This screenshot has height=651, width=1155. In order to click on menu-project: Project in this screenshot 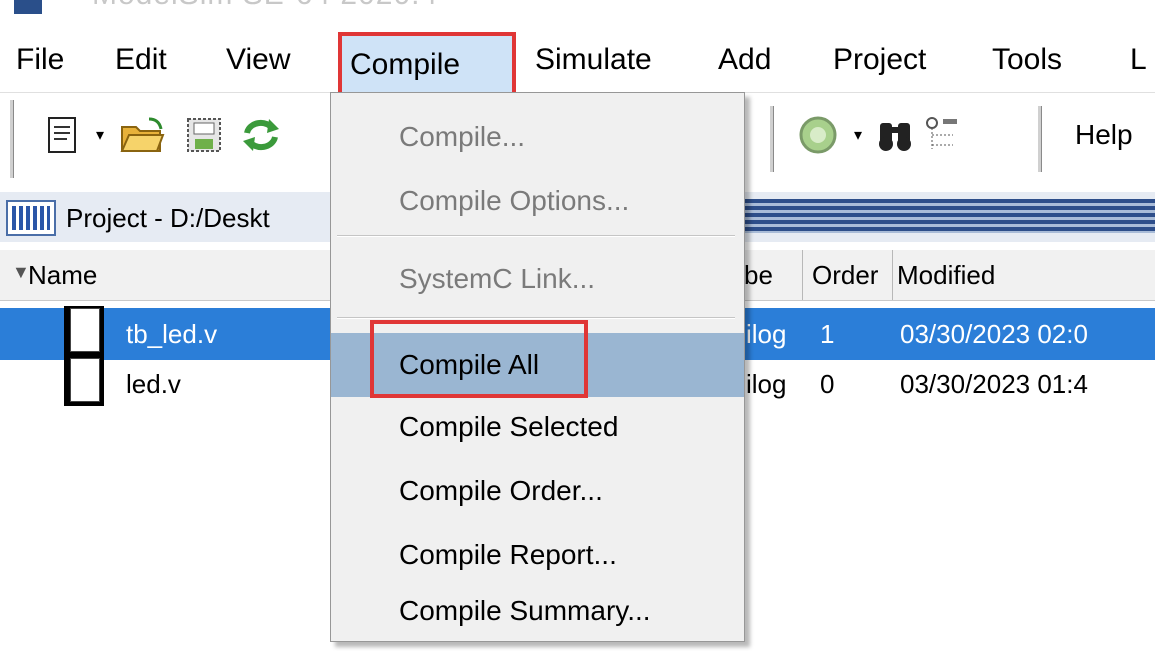, I will do `click(879, 60)`.